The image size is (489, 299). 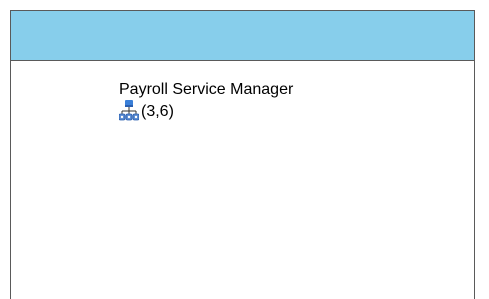 What do you see at coordinates (206, 89) in the screenshot?
I see `node-title: Payroll Service Manager` at bounding box center [206, 89].